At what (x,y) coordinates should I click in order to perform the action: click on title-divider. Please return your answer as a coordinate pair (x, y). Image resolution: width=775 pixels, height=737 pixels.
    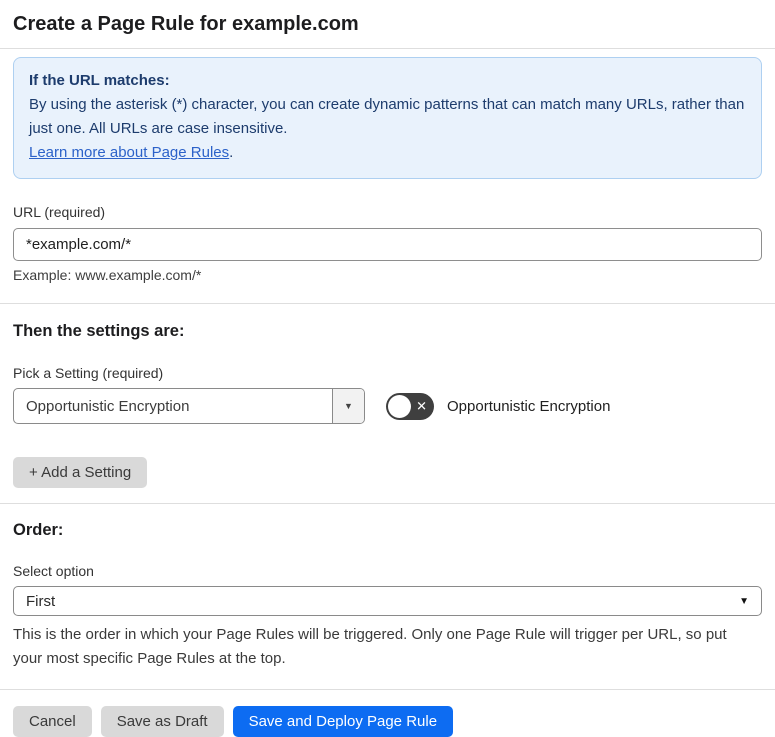
    Looking at the image, I should click on (387, 48).